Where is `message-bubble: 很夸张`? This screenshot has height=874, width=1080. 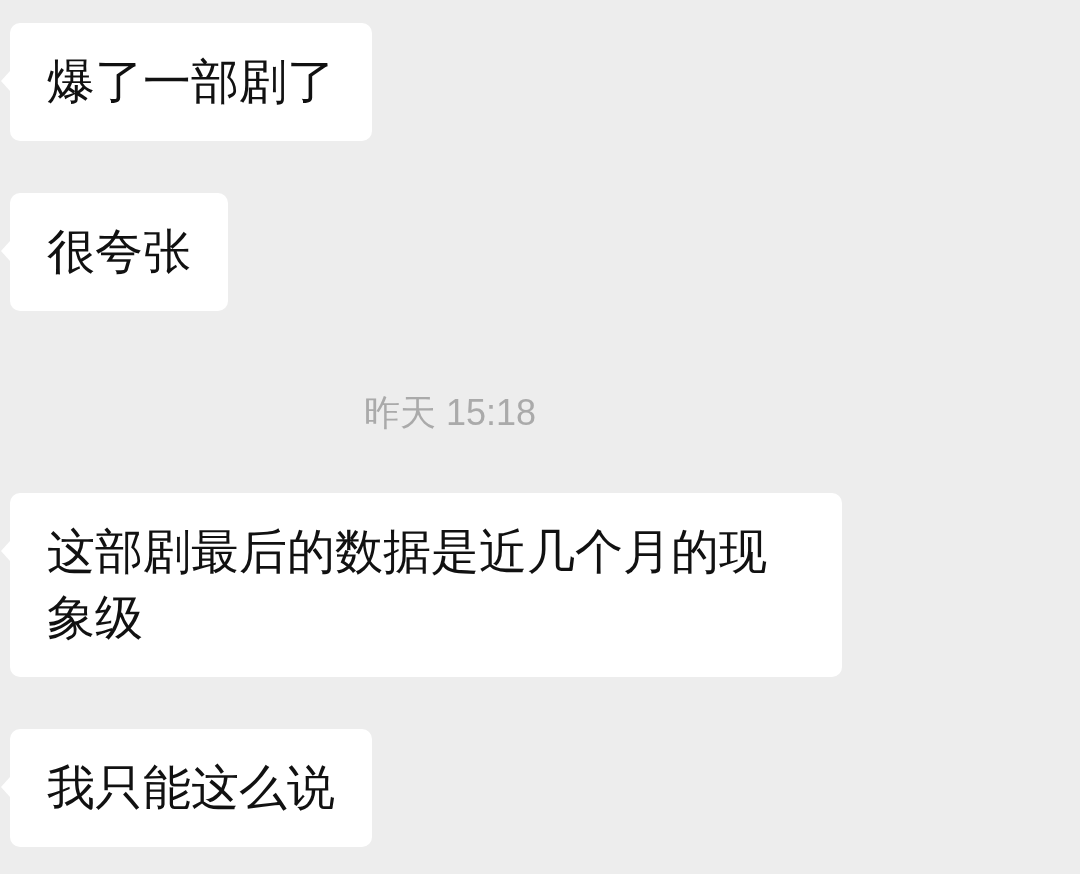
message-bubble: 很夸张 is located at coordinates (119, 252).